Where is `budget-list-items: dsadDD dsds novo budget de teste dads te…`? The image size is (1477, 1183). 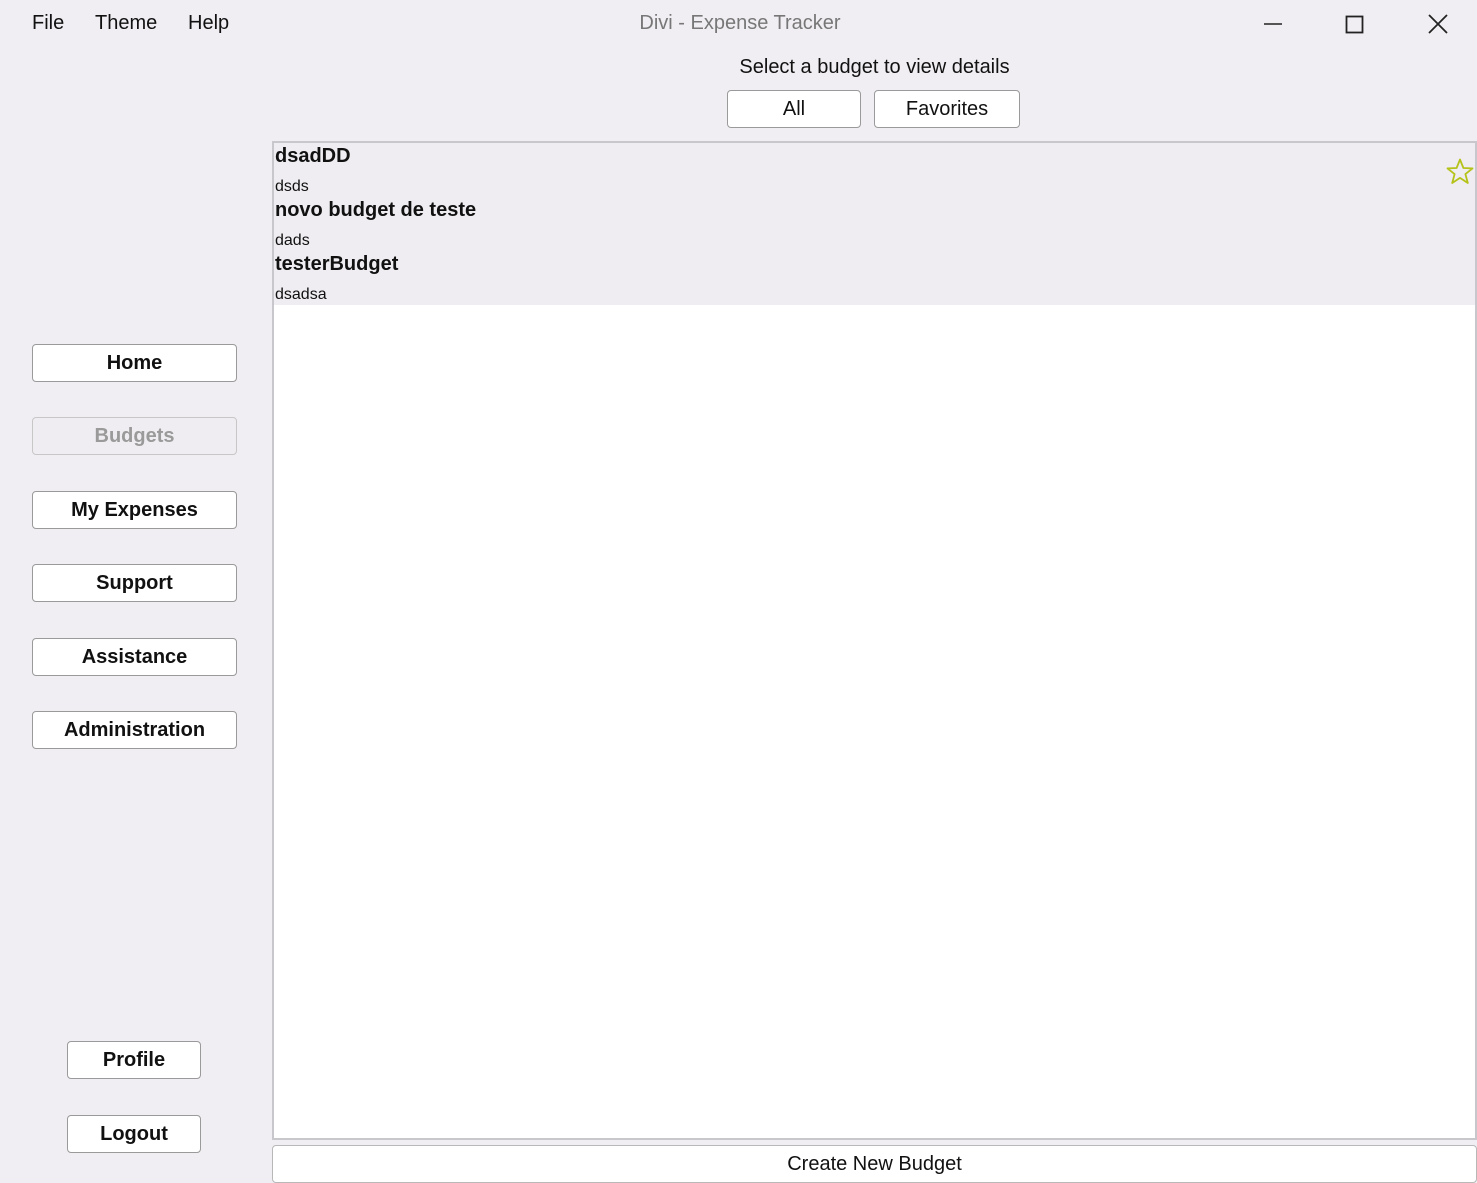 budget-list-items: dsadDD dsds novo budget de teste dads te… is located at coordinates (874, 224).